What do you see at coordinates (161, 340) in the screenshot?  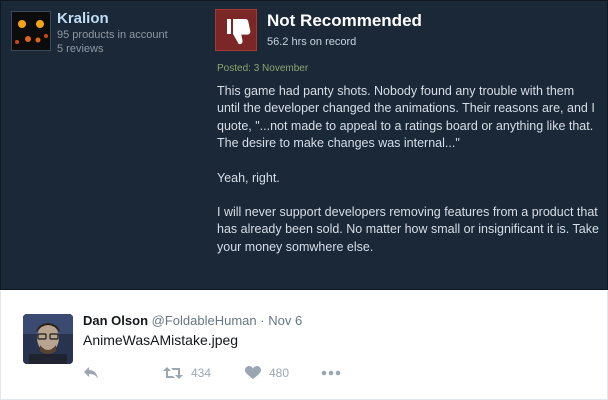 I see `tweet-text: AnimeWasAMistake.jpeg` at bounding box center [161, 340].